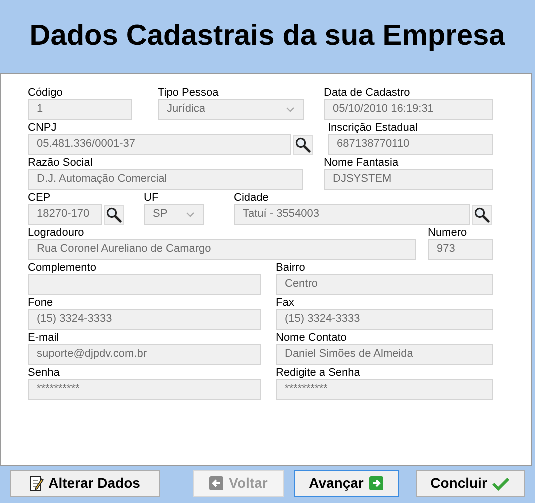 The width and height of the screenshot is (535, 503). Describe the element at coordinates (85, 483) in the screenshot. I see `action-button: Alterar Dados` at that location.